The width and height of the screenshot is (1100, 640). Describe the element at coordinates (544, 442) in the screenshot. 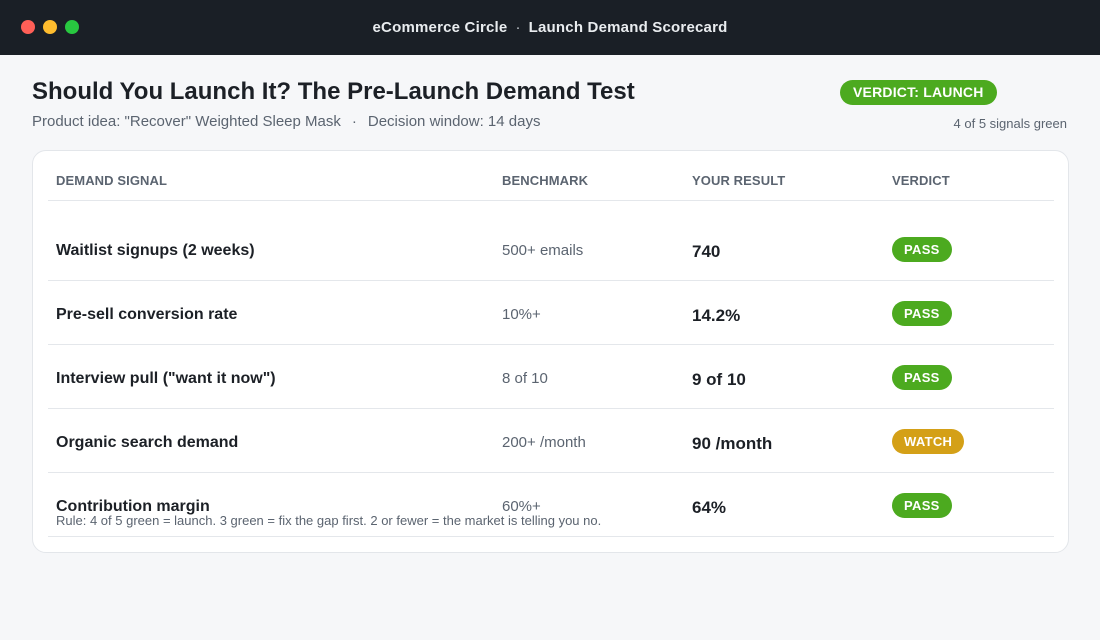

I see `benchmark-value: 200+ /month` at that location.